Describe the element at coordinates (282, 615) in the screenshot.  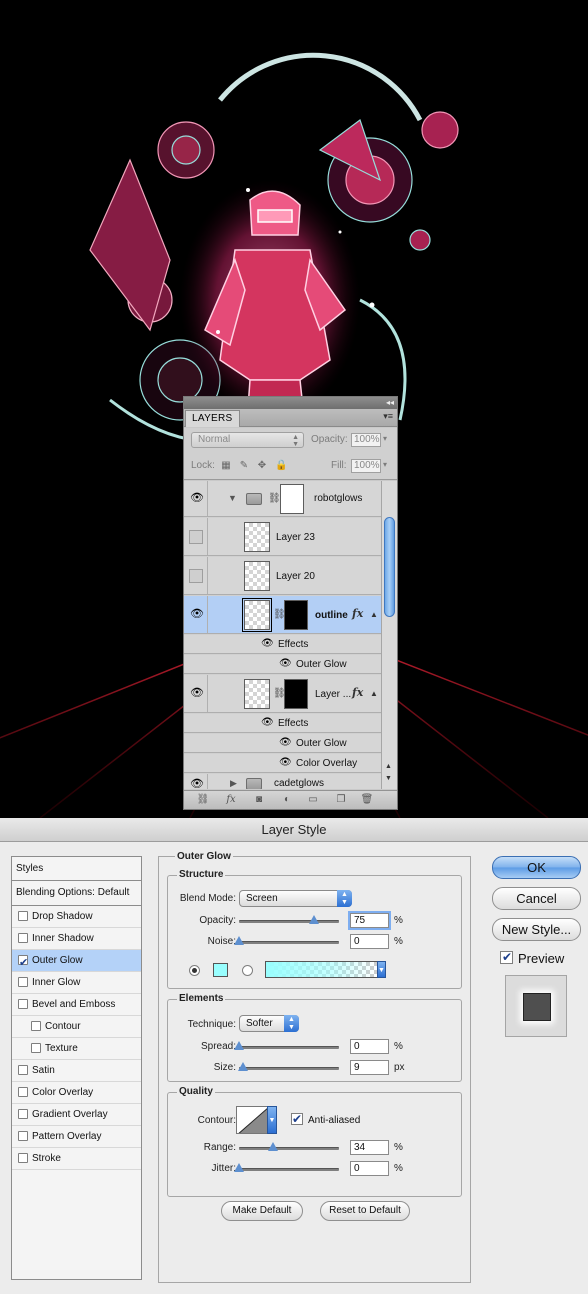
I see `layer-row-selected: 👁 ⛓ outline fx ▲` at that location.